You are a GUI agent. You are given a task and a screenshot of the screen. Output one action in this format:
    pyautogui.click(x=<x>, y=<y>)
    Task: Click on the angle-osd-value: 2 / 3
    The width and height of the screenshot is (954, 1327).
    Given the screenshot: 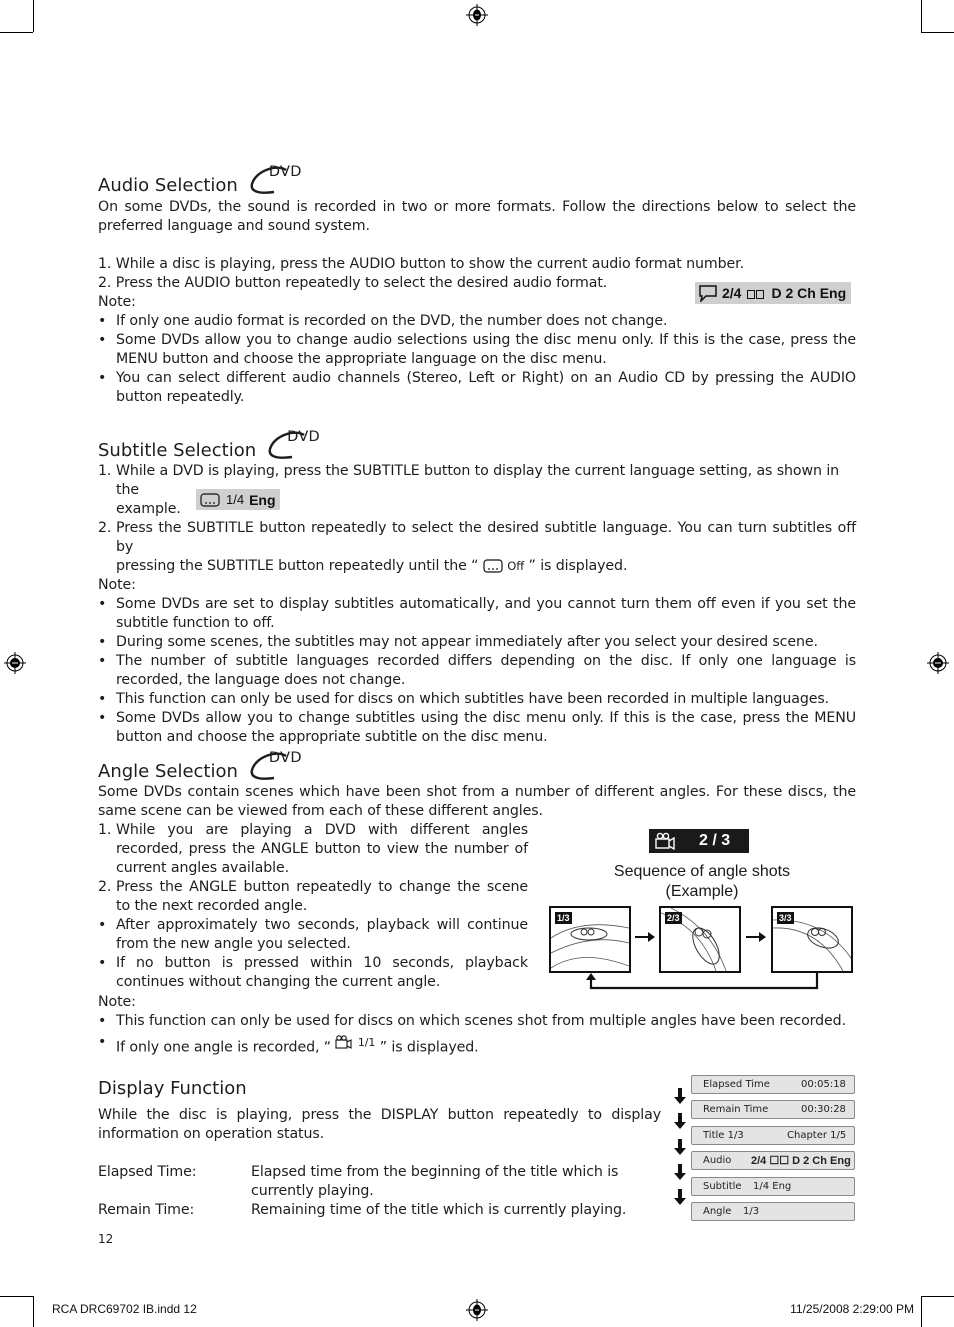 What is the action you would take?
    pyautogui.click(x=715, y=840)
    